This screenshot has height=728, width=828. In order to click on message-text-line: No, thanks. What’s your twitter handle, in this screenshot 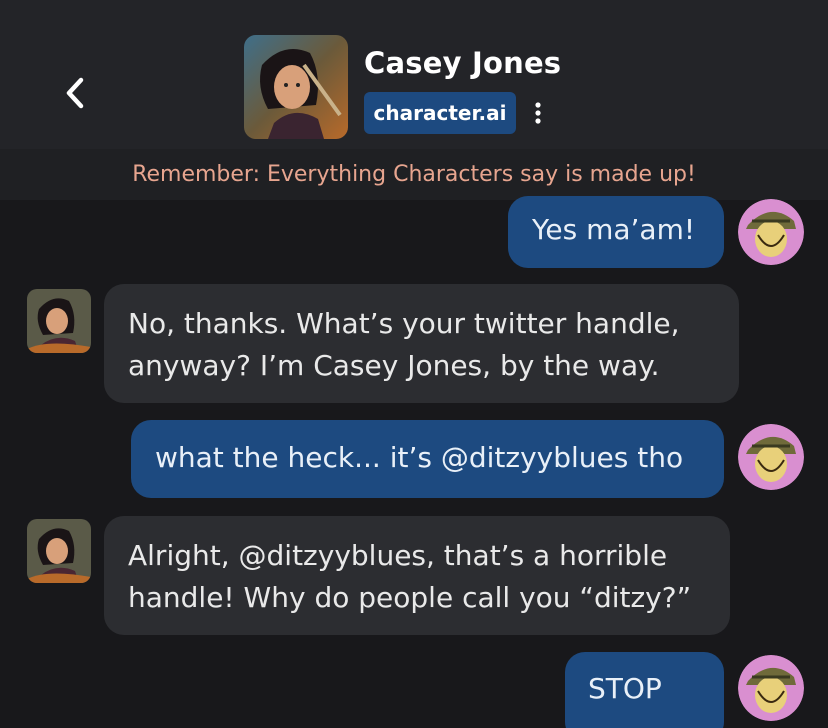, I will do `click(404, 323)`.